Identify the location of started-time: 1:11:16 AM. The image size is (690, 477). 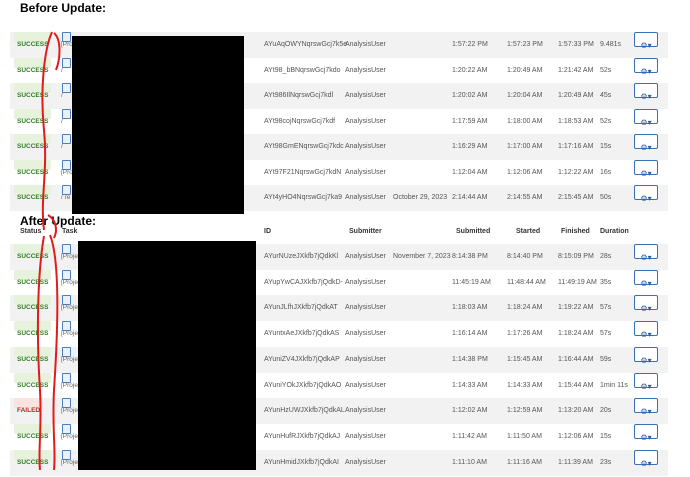
(524, 462).